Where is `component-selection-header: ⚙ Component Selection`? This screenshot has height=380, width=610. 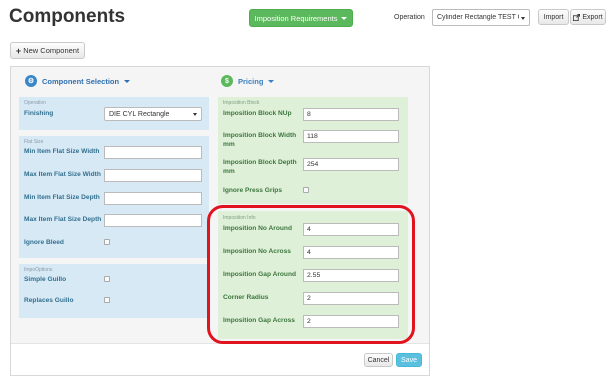 component-selection-header: ⚙ Component Selection is located at coordinates (78, 81).